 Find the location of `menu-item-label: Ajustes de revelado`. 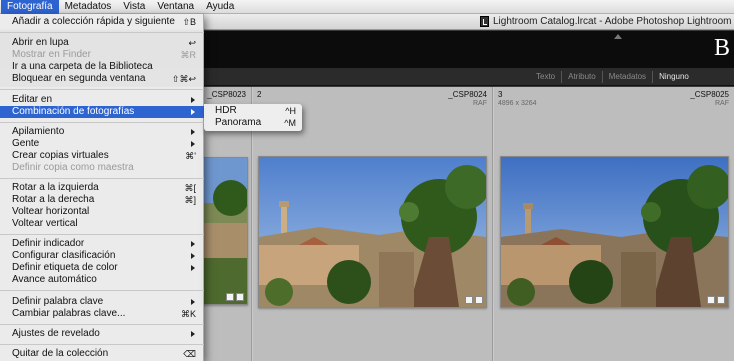

menu-item-label: Ajustes de revelado is located at coordinates (56, 333).